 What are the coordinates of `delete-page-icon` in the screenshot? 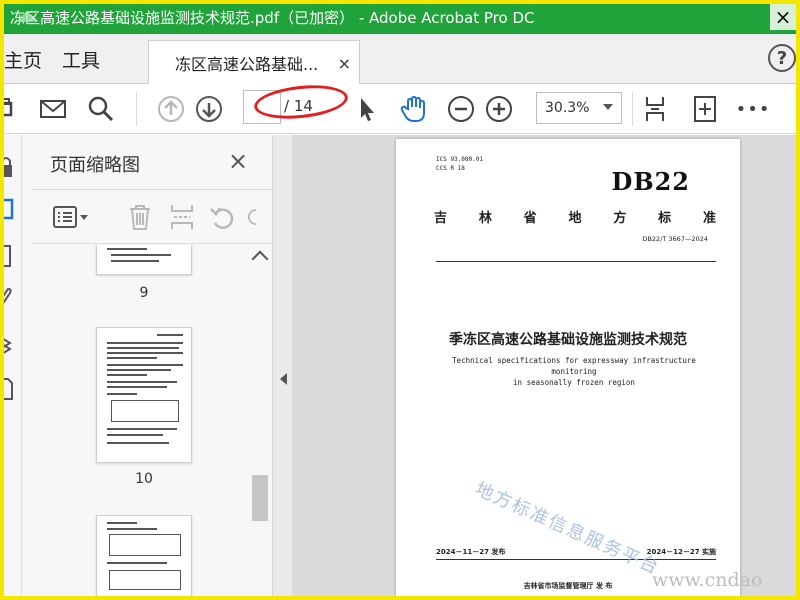 It's located at (140, 217).